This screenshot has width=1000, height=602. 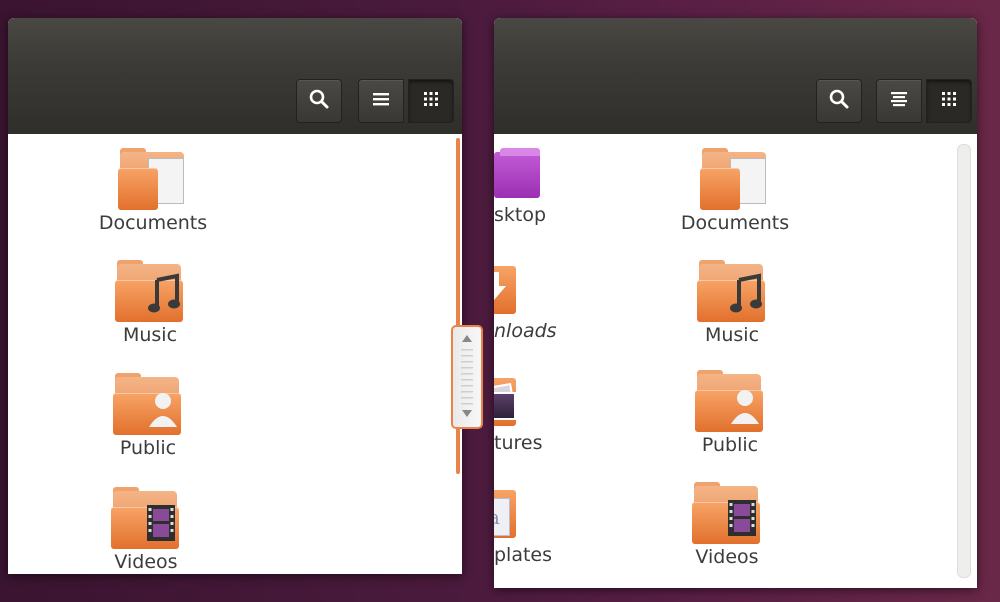 I want to click on view-options-icon, so click(x=899, y=101).